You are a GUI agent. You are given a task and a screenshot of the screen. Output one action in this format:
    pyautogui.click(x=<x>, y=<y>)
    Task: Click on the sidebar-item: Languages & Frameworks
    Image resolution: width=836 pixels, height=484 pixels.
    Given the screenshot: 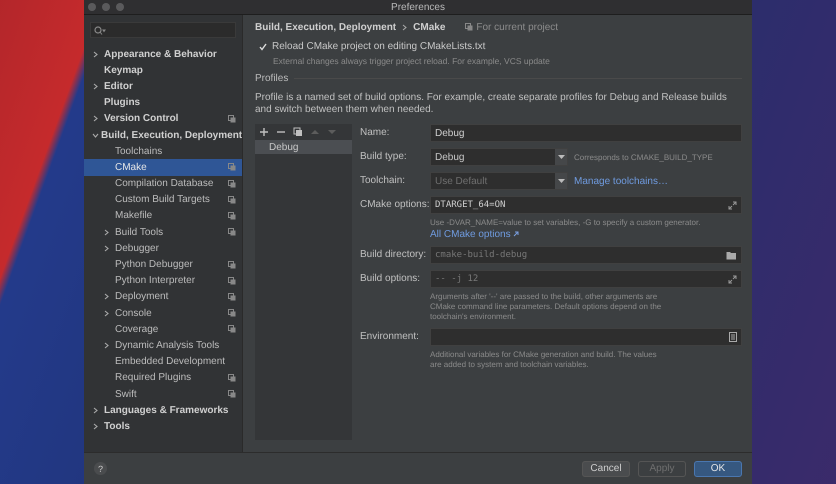 What is the action you would take?
    pyautogui.click(x=163, y=410)
    